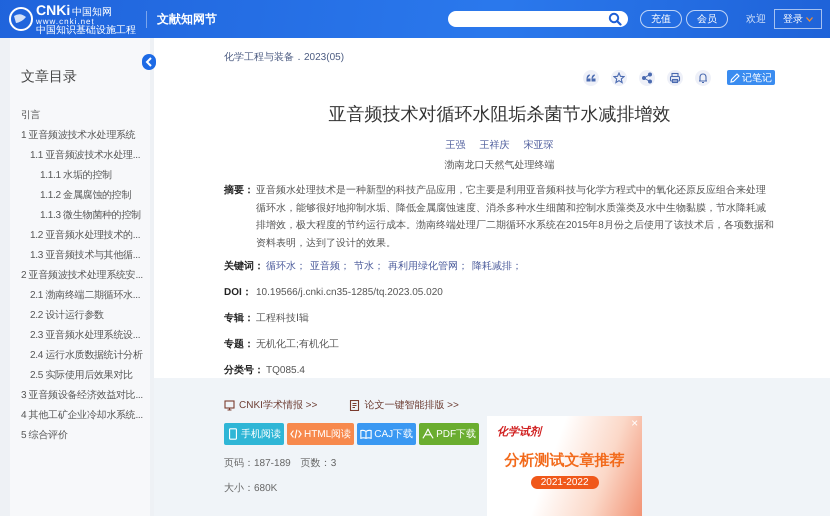 This screenshot has height=516, width=830. I want to click on keyword-link: 节水；, so click(369, 266).